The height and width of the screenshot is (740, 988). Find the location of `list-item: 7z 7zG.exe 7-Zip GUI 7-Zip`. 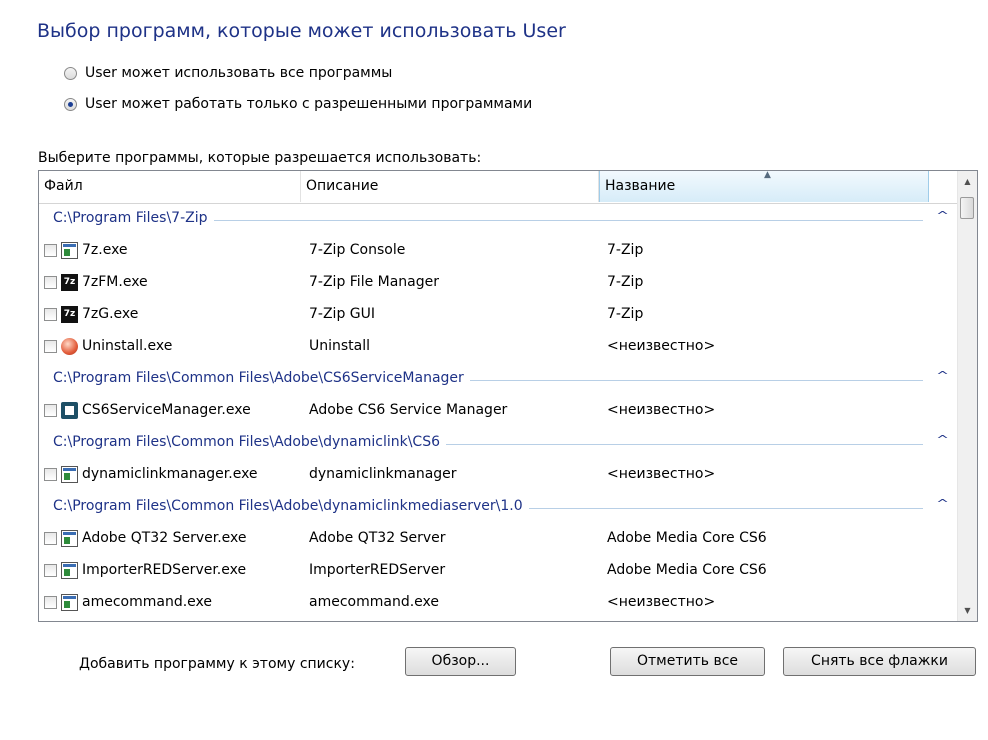

list-item: 7z 7zG.exe 7-Zip GUI 7-Zip is located at coordinates (499, 315).